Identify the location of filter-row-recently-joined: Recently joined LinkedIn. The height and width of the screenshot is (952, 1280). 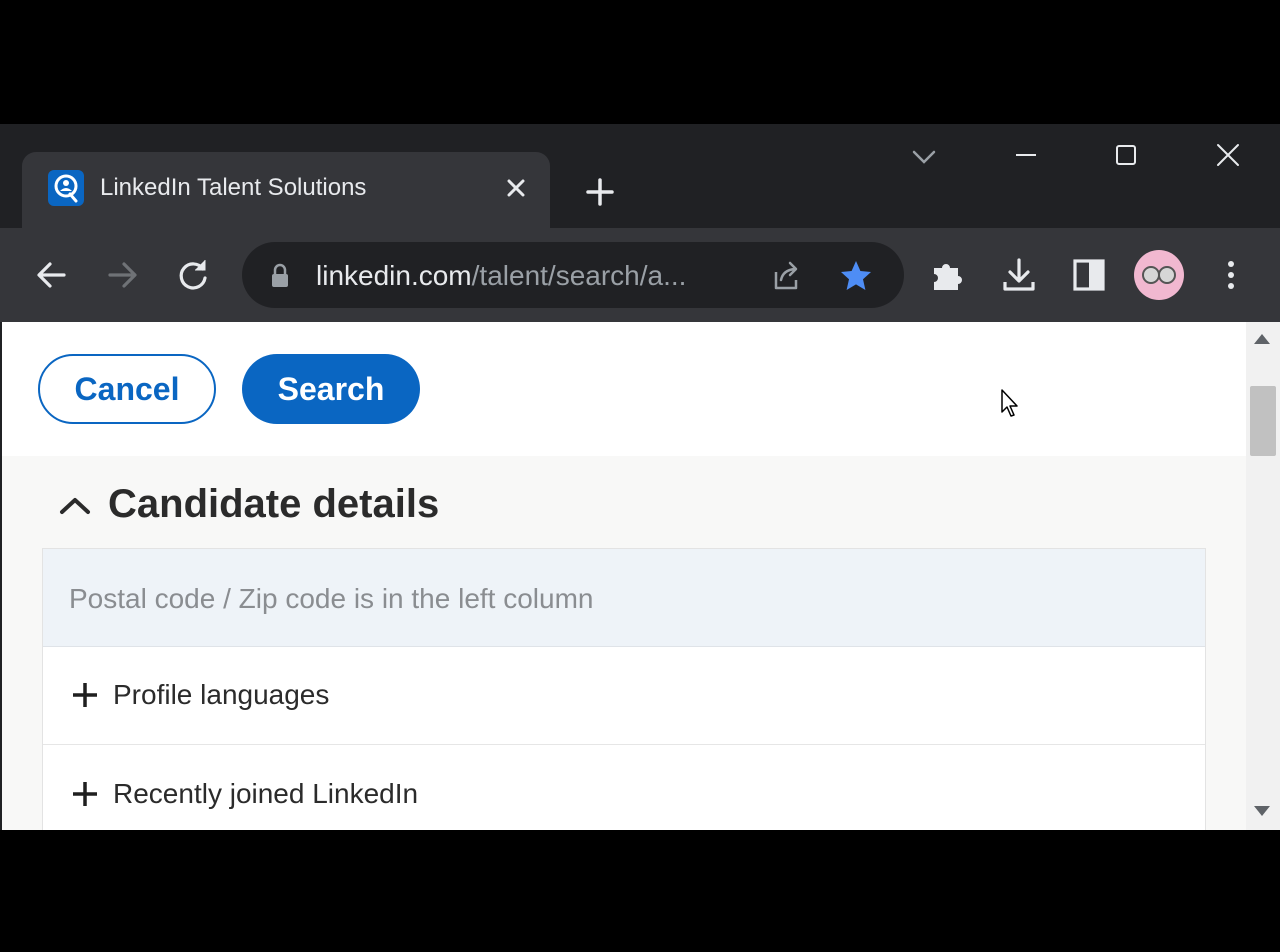
(624, 788).